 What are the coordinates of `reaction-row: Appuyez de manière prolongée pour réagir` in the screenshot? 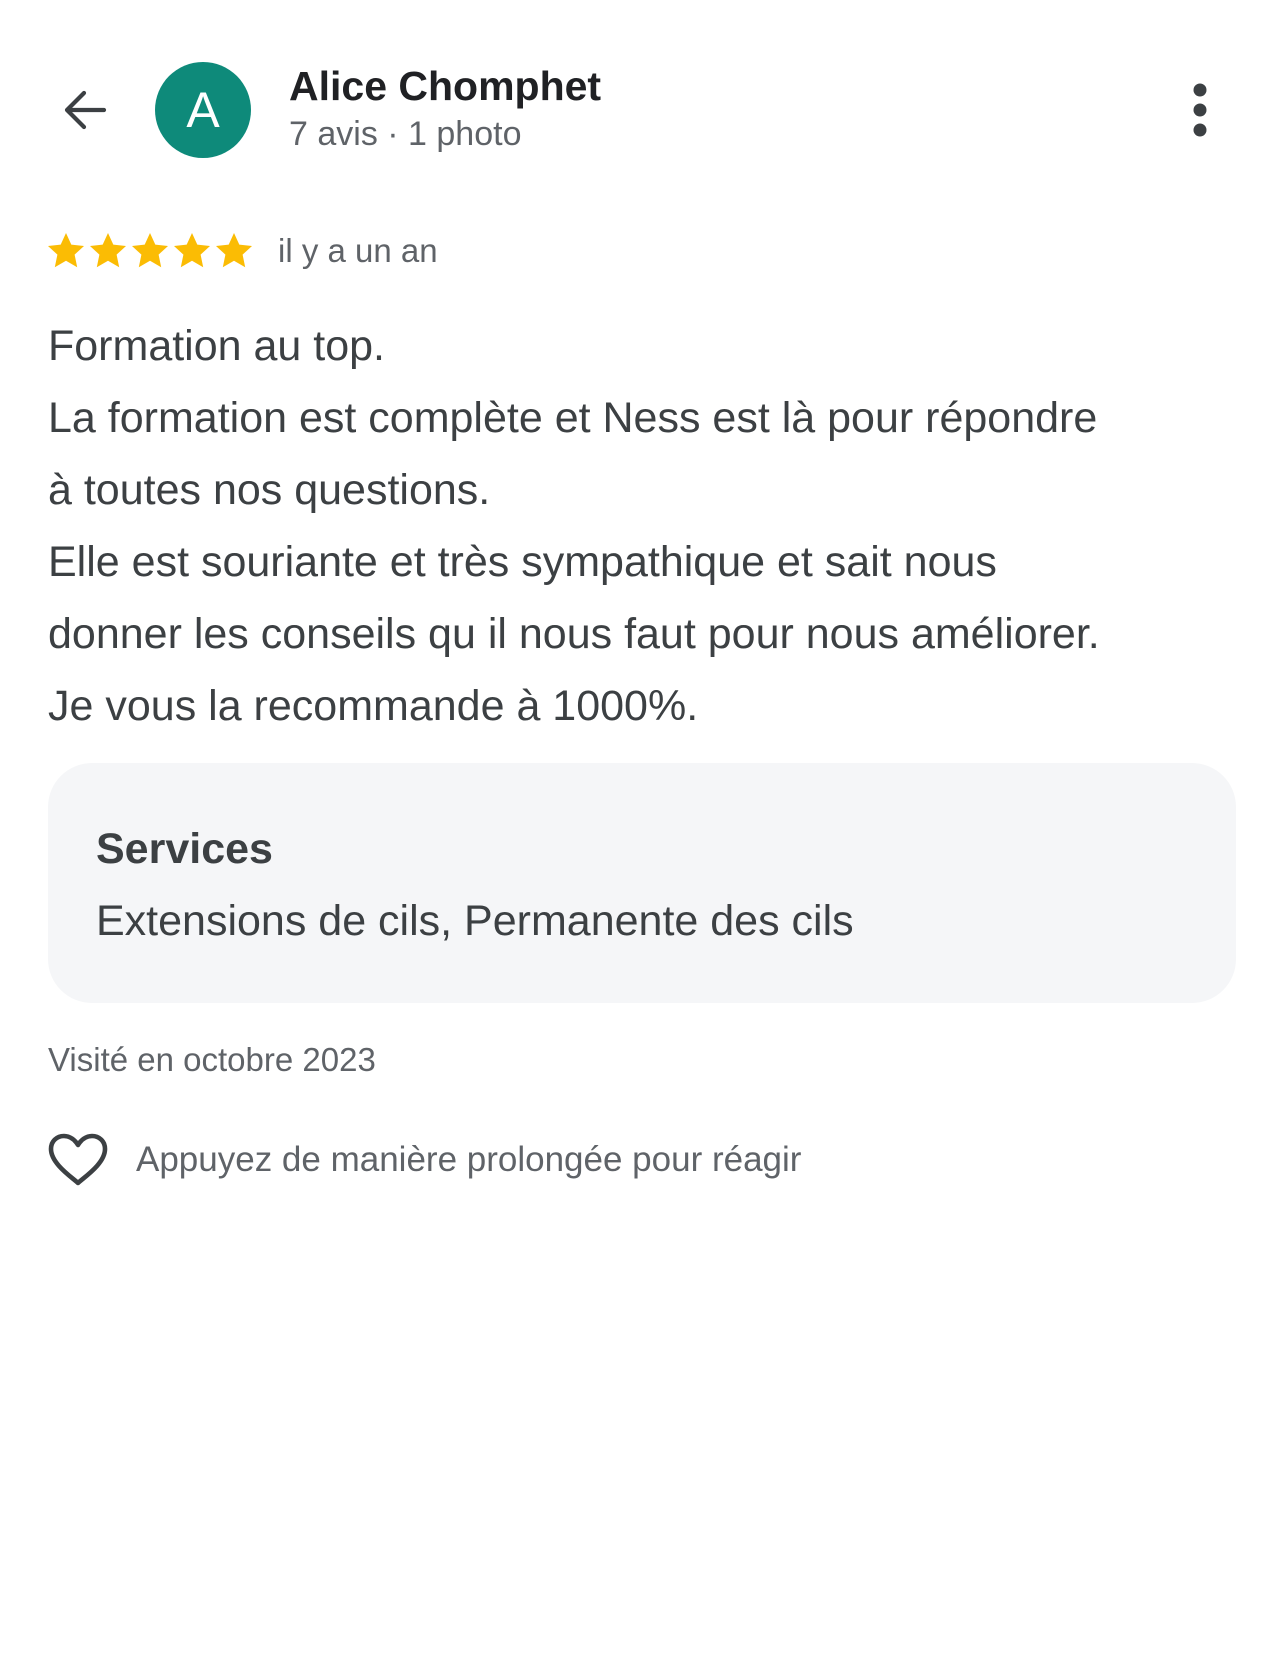 It's located at (423, 1160).